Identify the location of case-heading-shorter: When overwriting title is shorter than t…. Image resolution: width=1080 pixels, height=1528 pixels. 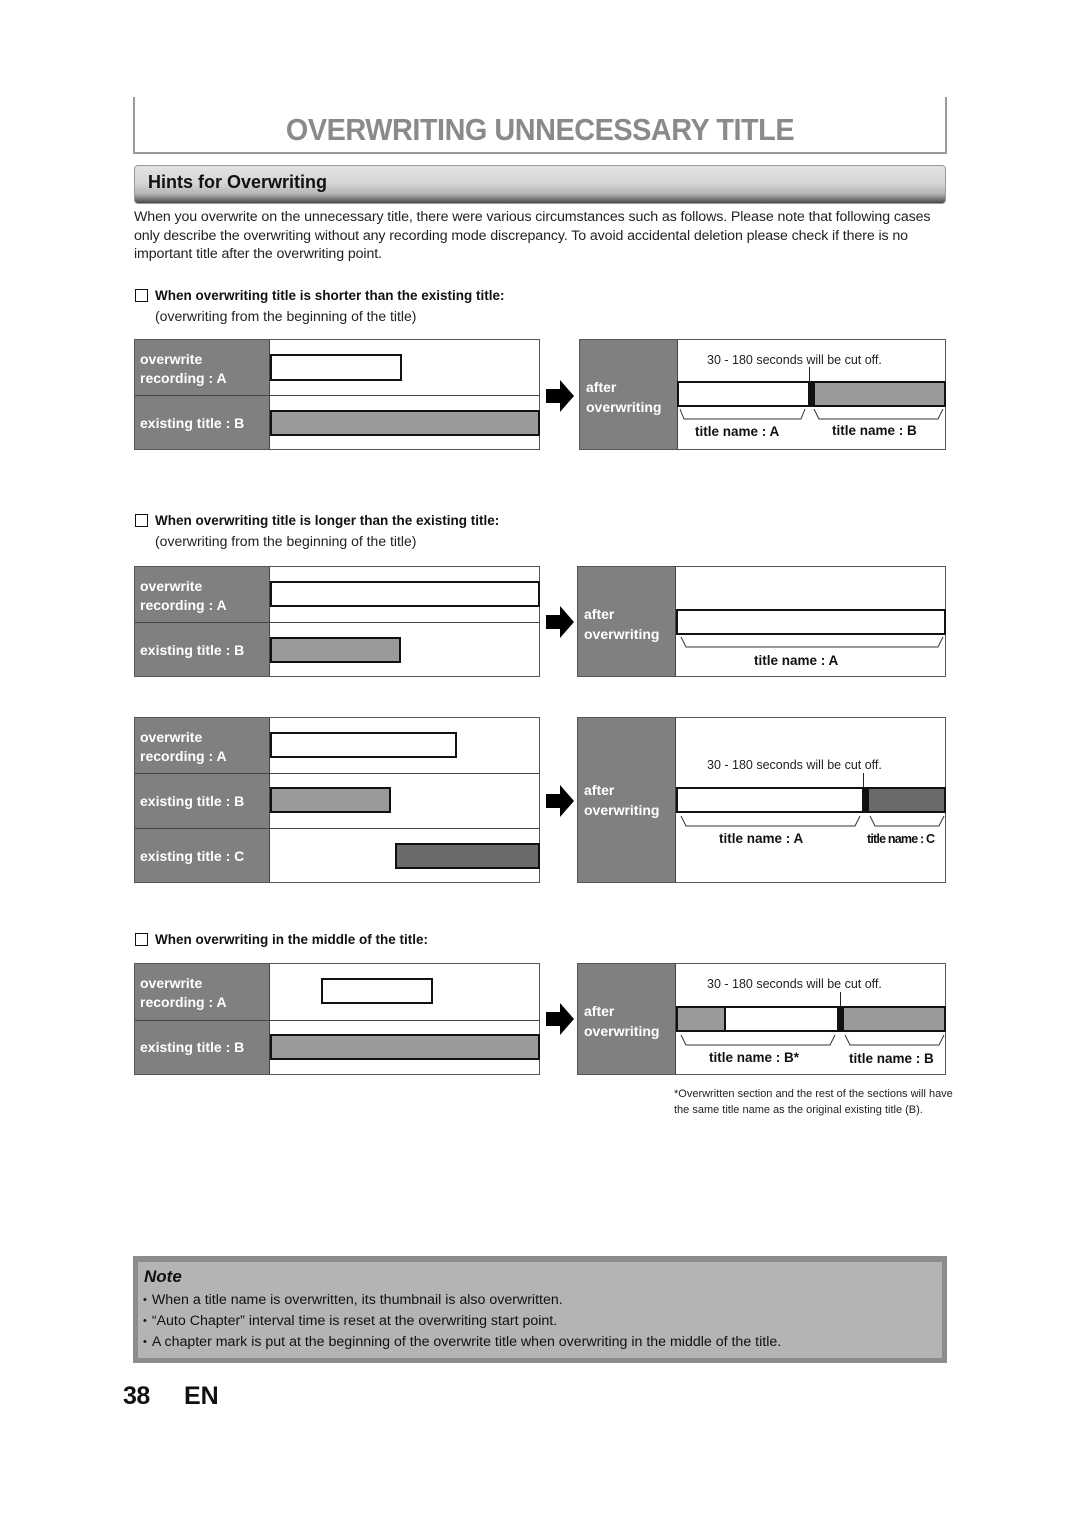
(320, 295).